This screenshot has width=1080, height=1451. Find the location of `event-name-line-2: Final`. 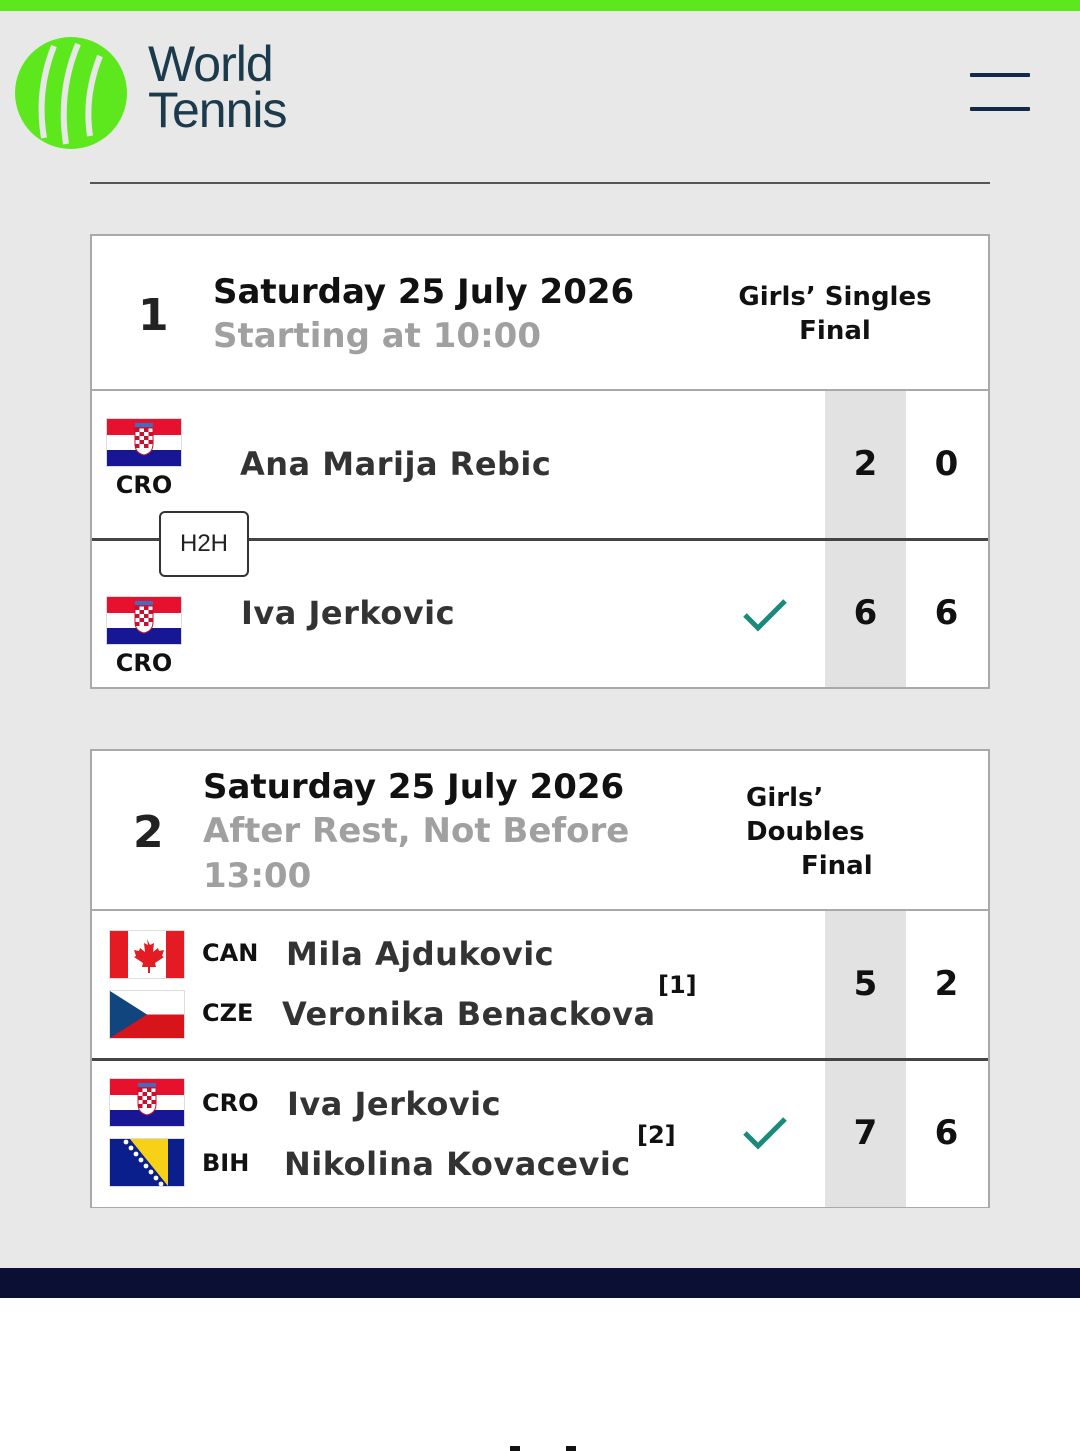

event-name-line-2: Final is located at coordinates (835, 331).